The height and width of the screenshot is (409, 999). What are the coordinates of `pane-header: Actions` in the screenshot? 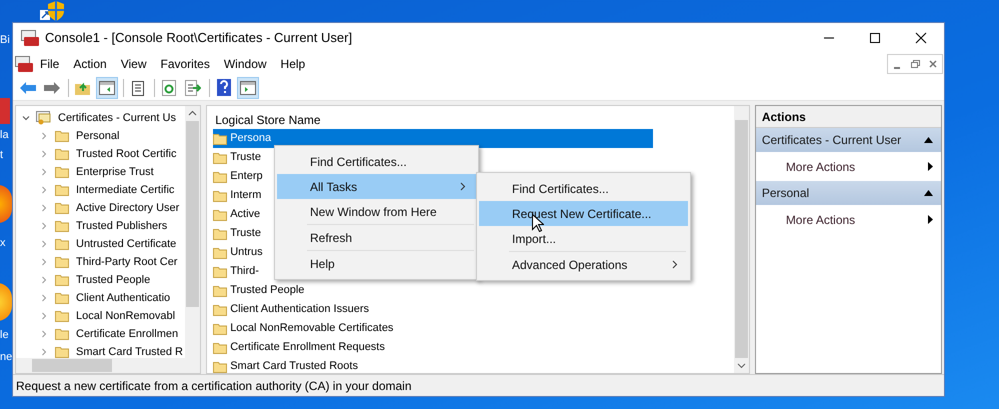 It's located at (848, 117).